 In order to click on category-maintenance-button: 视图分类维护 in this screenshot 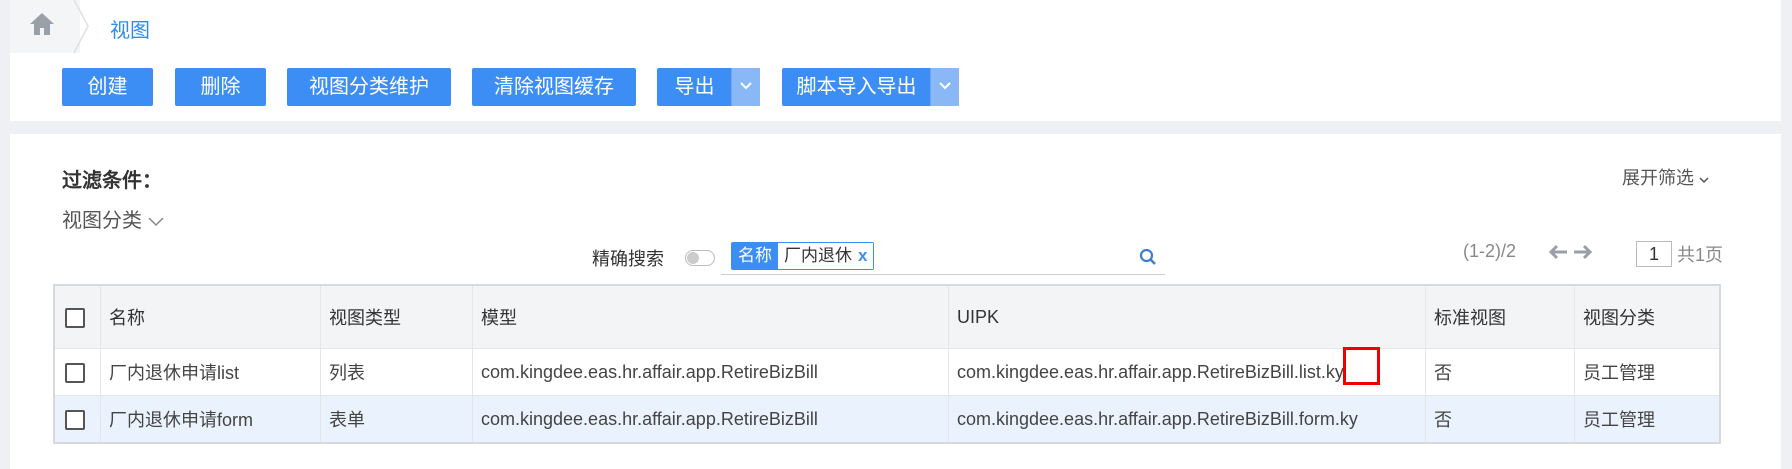, I will do `click(369, 87)`.